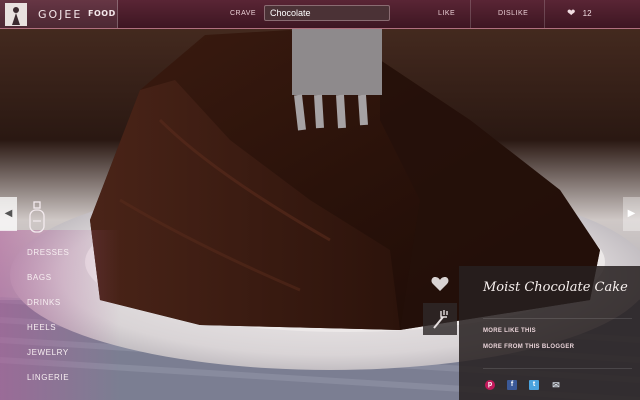 The height and width of the screenshot is (400, 640). I want to click on chevron-right-icon: ▶, so click(631, 213).